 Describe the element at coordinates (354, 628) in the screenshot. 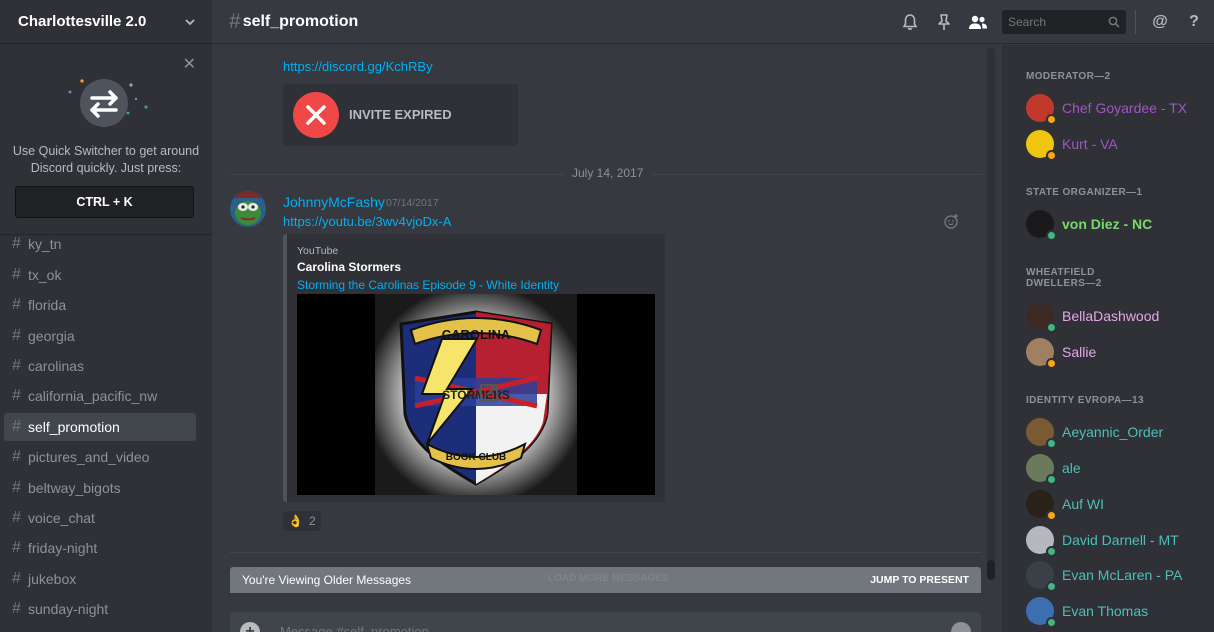

I see `message-input: Message #self_promotion` at that location.